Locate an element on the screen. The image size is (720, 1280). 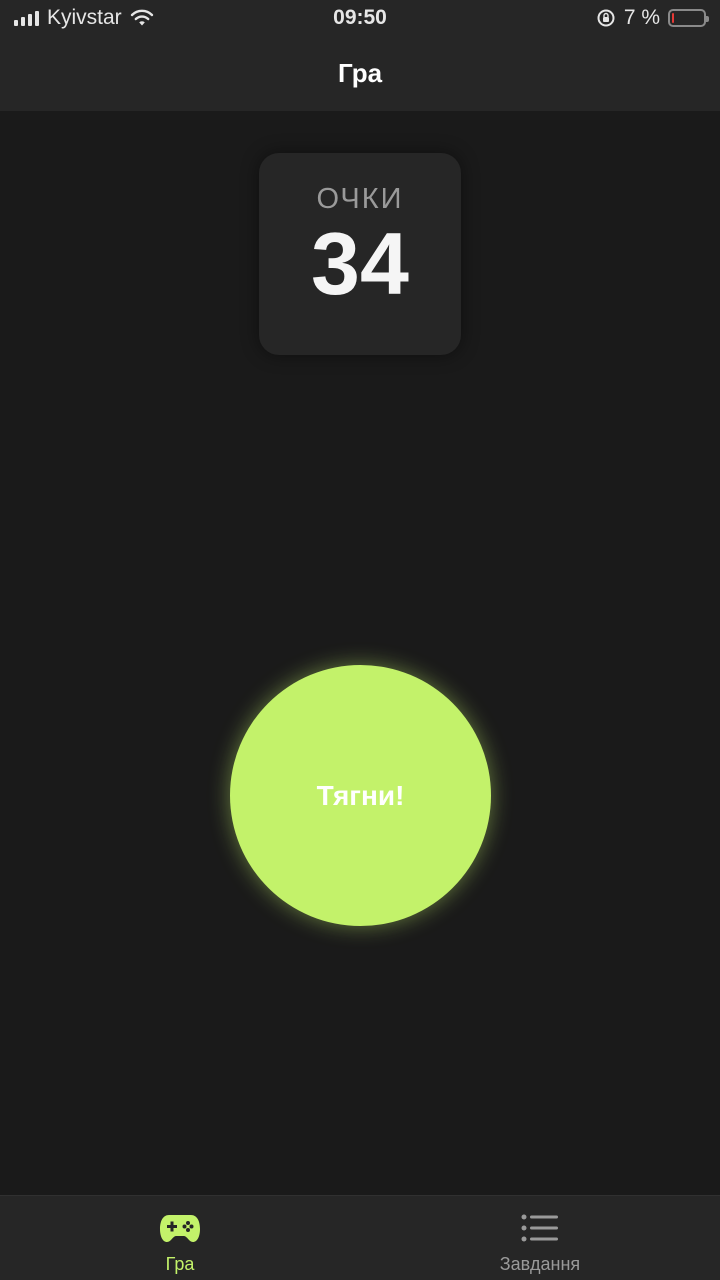
status-right: 7 % is located at coordinates (652, 18).